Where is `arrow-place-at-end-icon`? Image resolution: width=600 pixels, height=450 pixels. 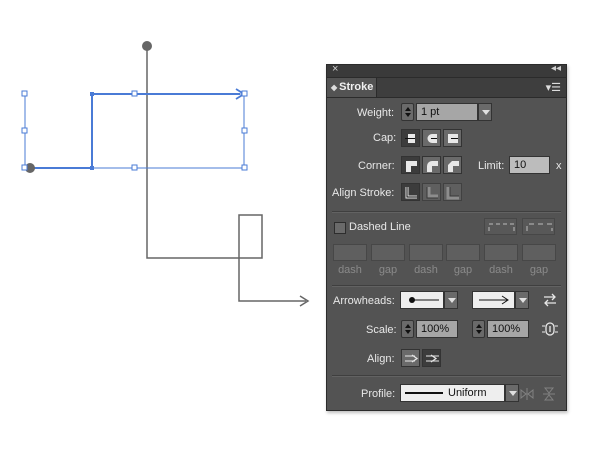 arrow-place-at-end-icon is located at coordinates (432, 358).